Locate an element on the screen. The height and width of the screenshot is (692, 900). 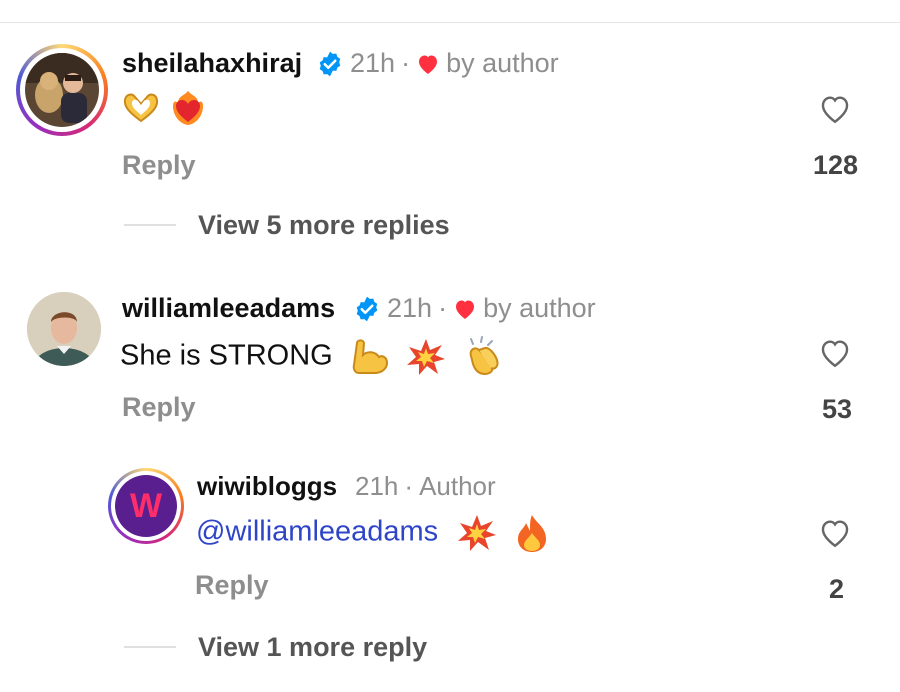
comment-body: She is STRONG is located at coordinates (311, 357).